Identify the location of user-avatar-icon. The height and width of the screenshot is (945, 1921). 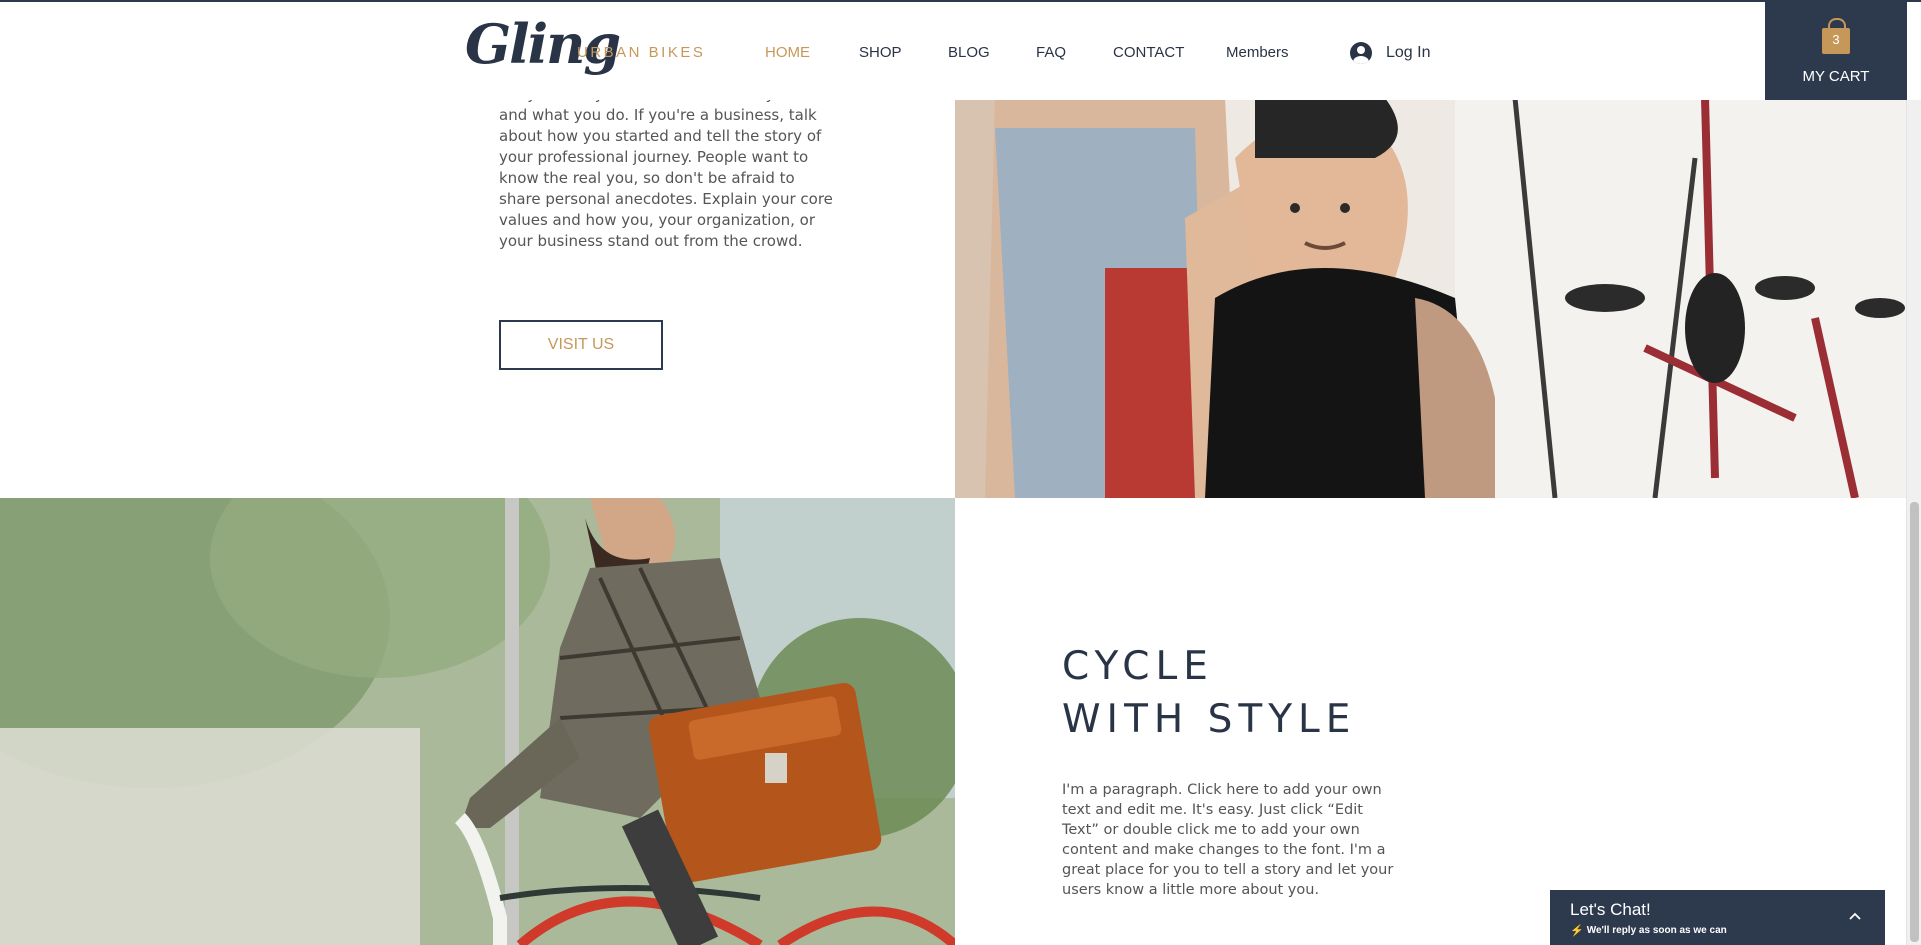
(1361, 53).